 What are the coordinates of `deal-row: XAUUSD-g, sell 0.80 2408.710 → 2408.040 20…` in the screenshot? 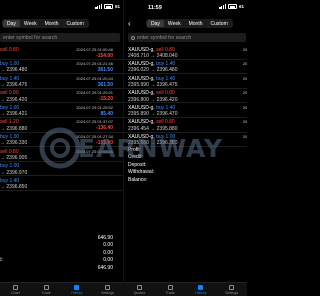 It's located at (185, 52).